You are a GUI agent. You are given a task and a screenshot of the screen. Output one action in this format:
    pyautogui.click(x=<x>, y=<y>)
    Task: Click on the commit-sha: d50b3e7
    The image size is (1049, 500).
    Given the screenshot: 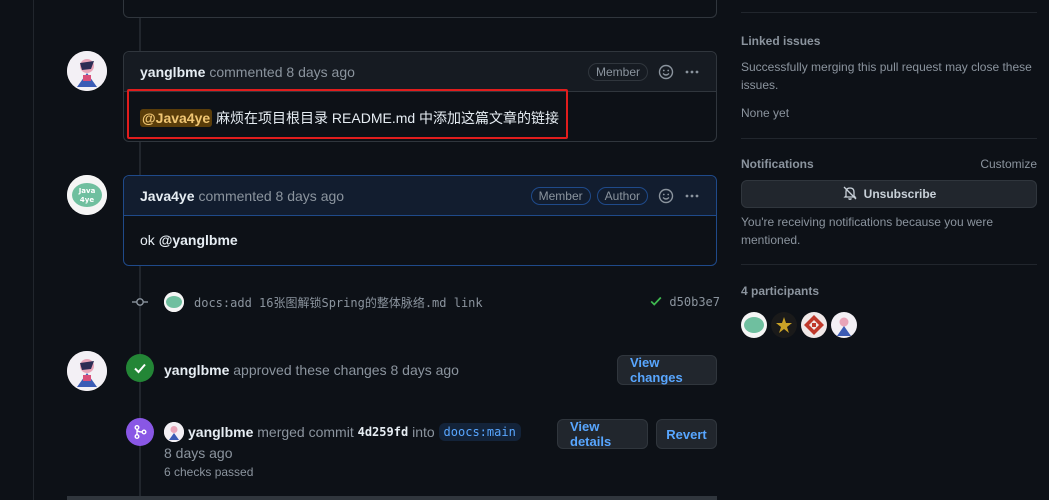 What is the action you would take?
    pyautogui.click(x=694, y=302)
    